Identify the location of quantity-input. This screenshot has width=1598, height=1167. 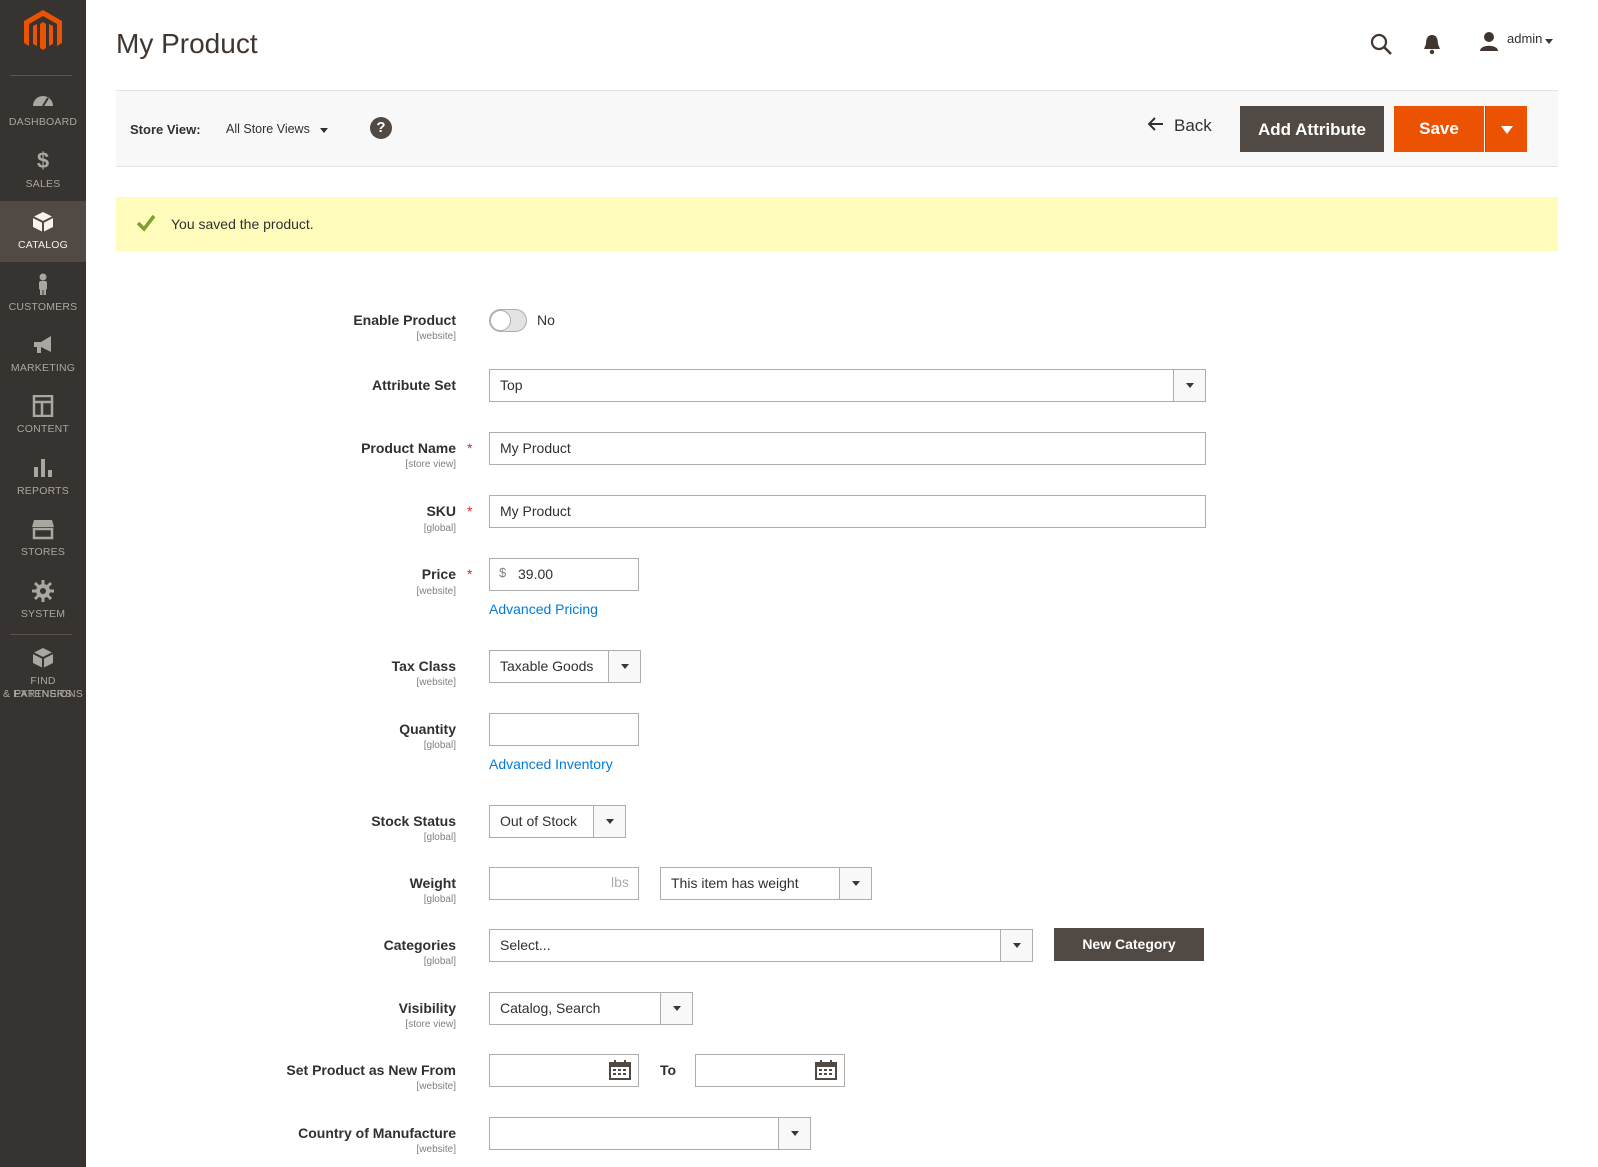
(564, 729).